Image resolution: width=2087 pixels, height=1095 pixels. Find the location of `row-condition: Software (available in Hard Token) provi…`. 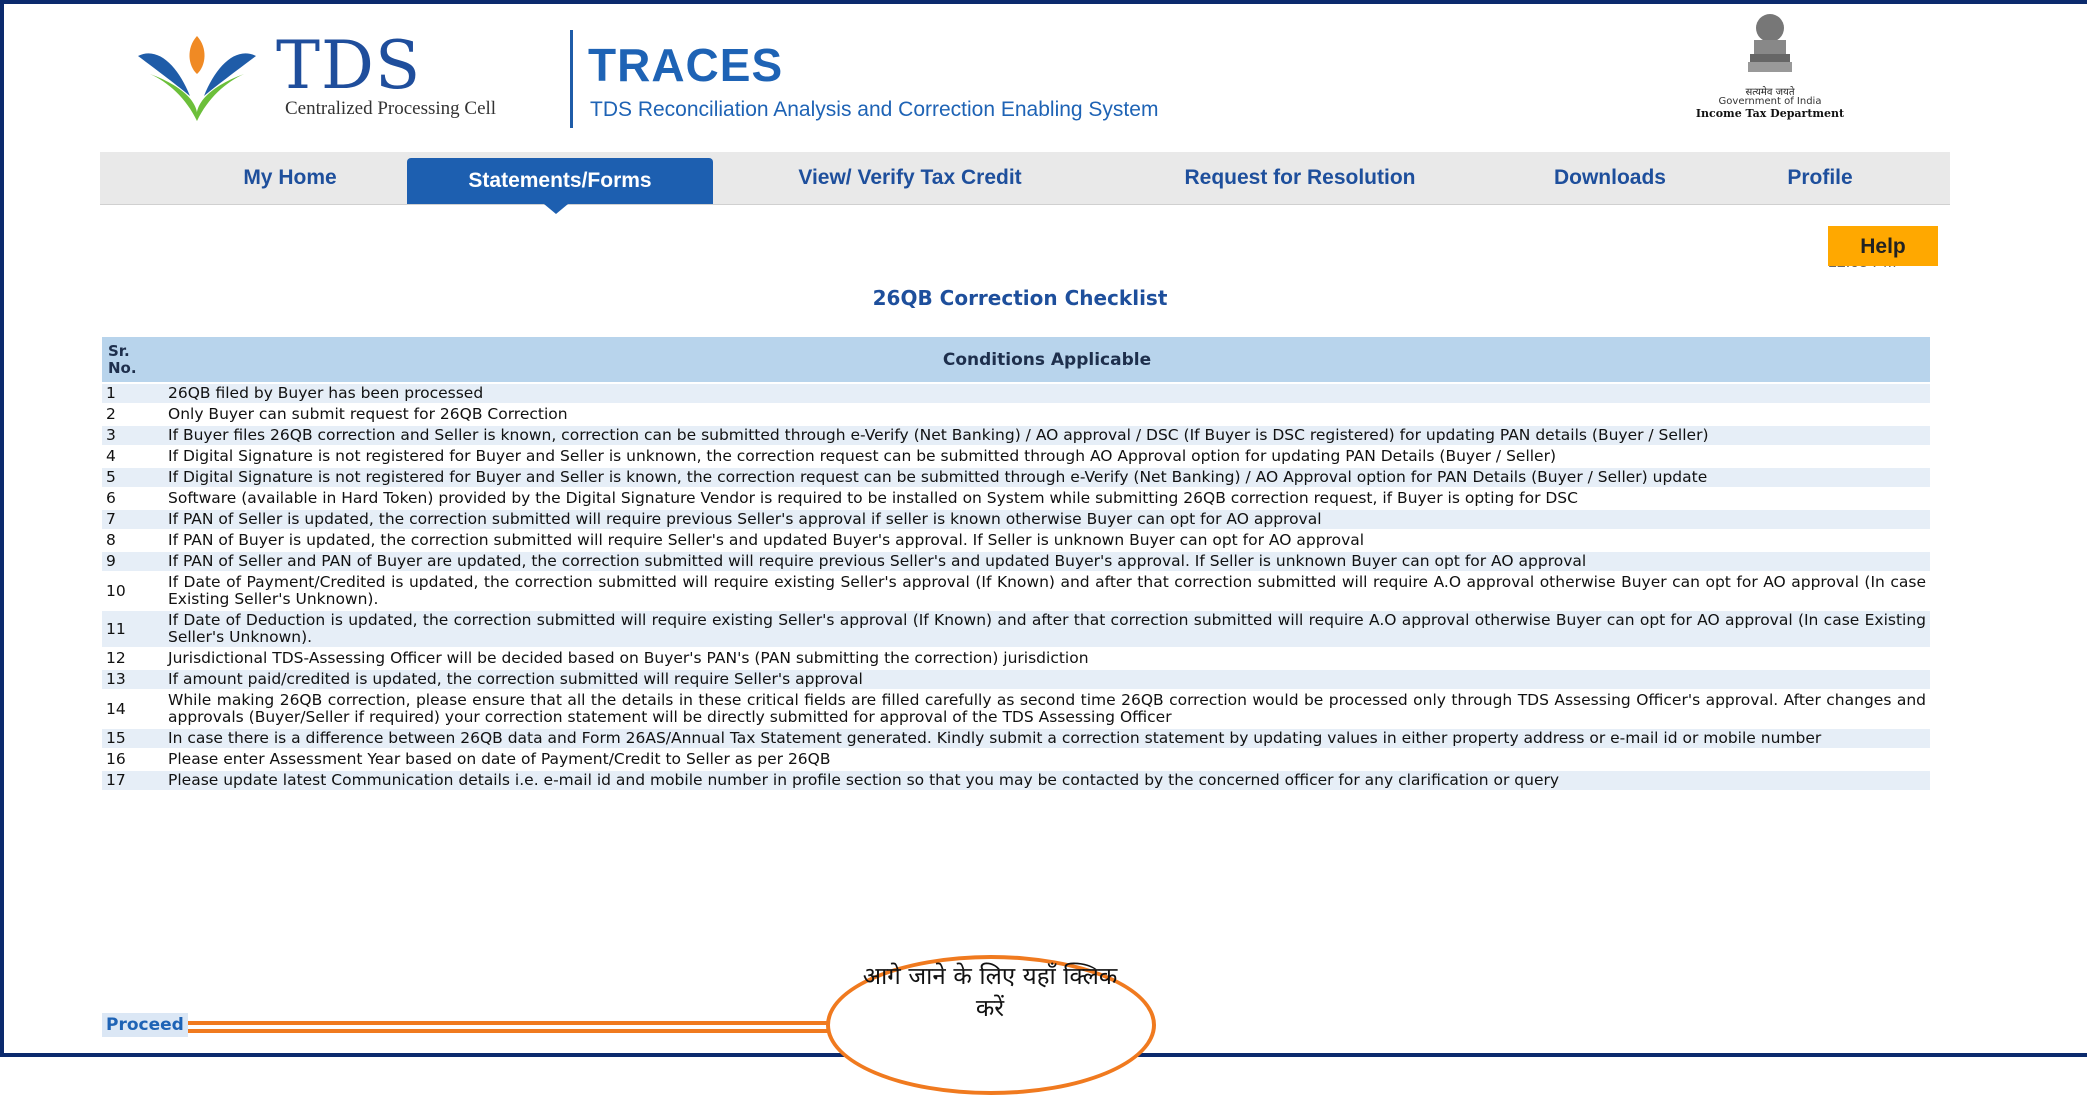

row-condition: Software (available in Hard Token) provi… is located at coordinates (1047, 498).